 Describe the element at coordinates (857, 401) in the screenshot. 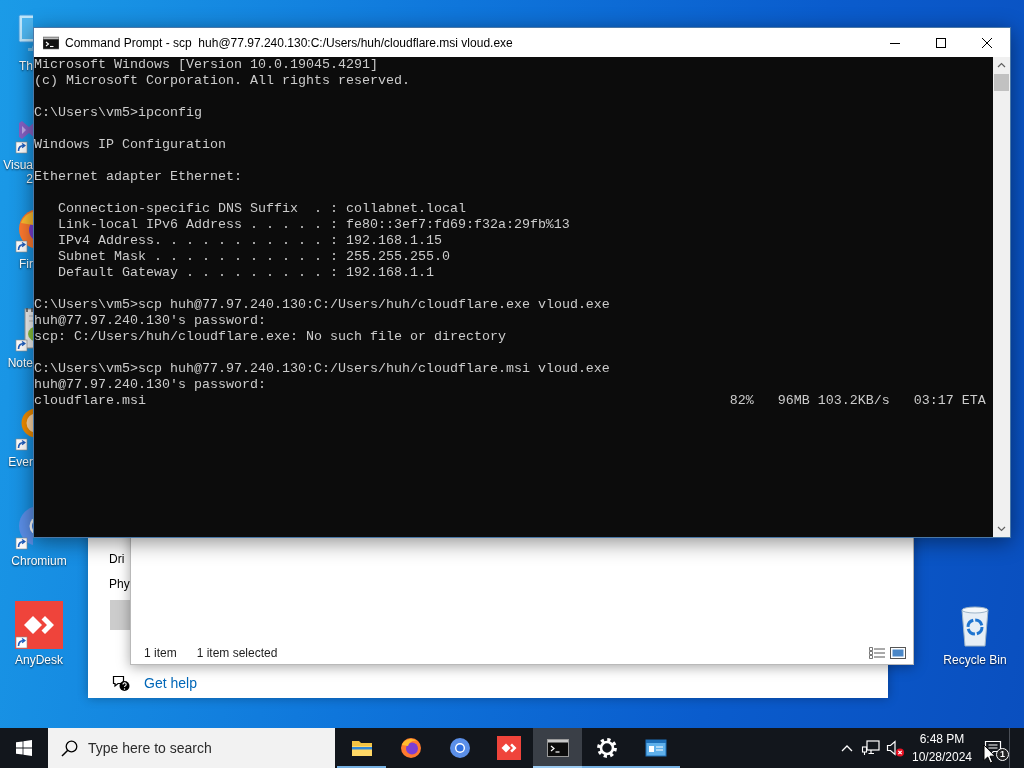

I see `transfer-stats: 82% 96MB 103.2KB/s 03:17 ETA` at that location.